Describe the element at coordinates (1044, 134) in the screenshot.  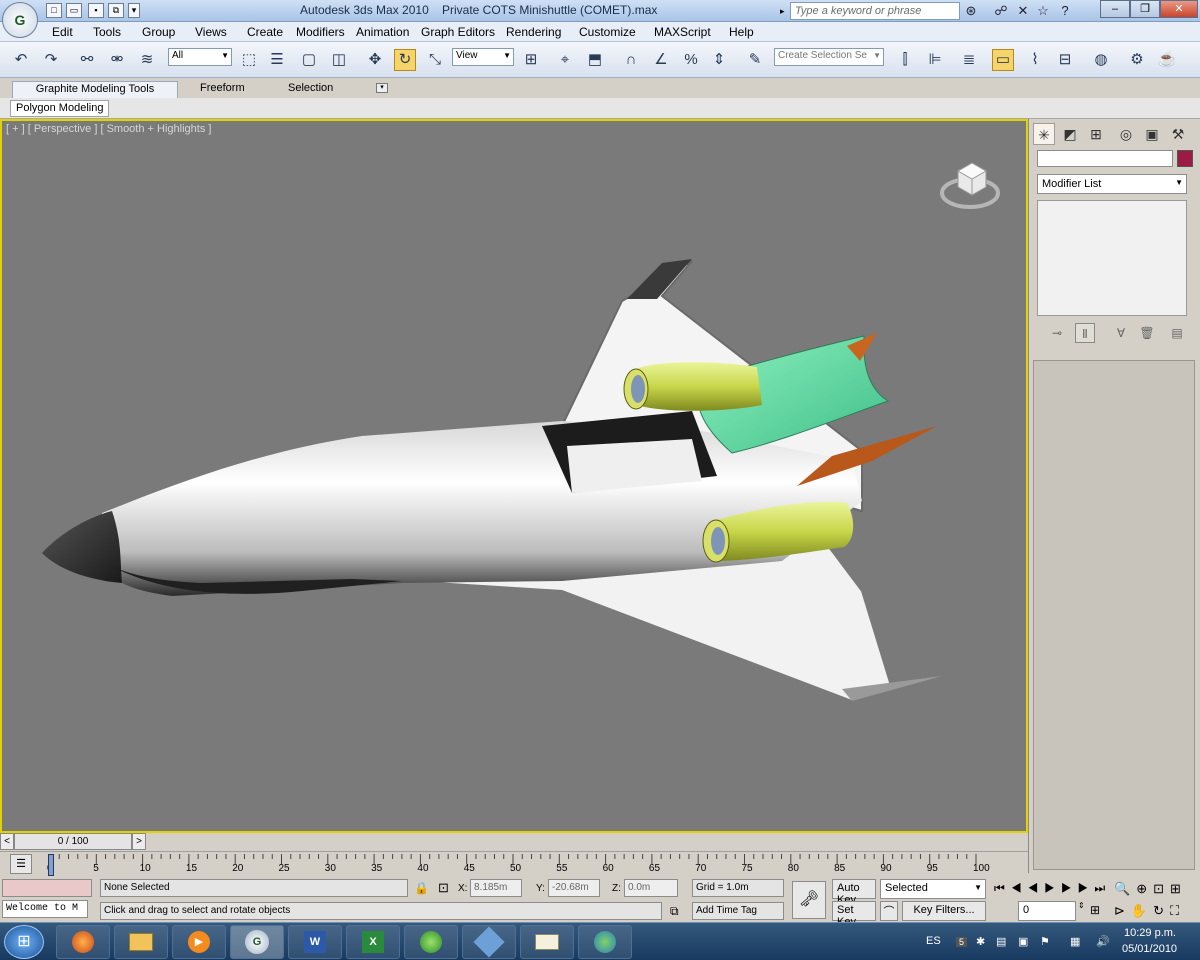
I see `create-panel-icon: ✳` at that location.